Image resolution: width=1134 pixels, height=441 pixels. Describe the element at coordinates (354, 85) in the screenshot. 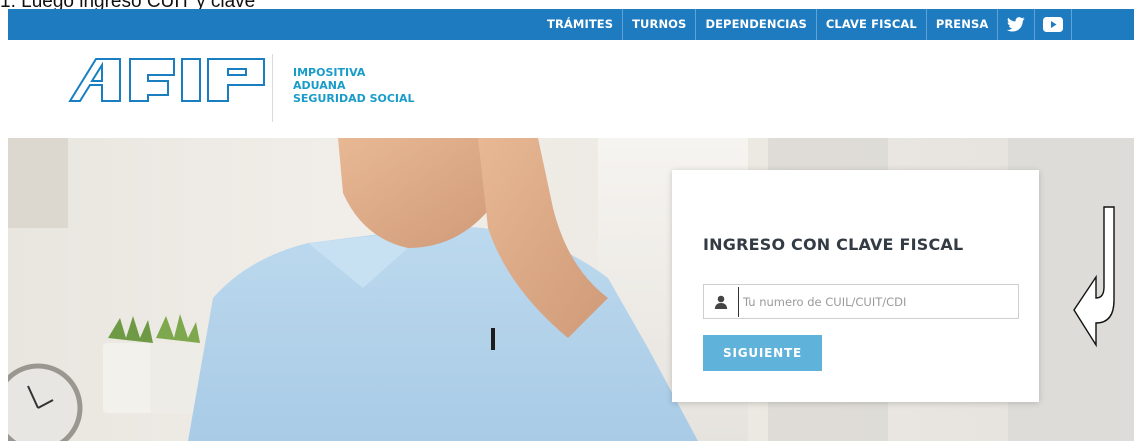

I see `brand-tagline: IMPOSITIVA ADUANA SEGURIDAD SOCIAL` at that location.